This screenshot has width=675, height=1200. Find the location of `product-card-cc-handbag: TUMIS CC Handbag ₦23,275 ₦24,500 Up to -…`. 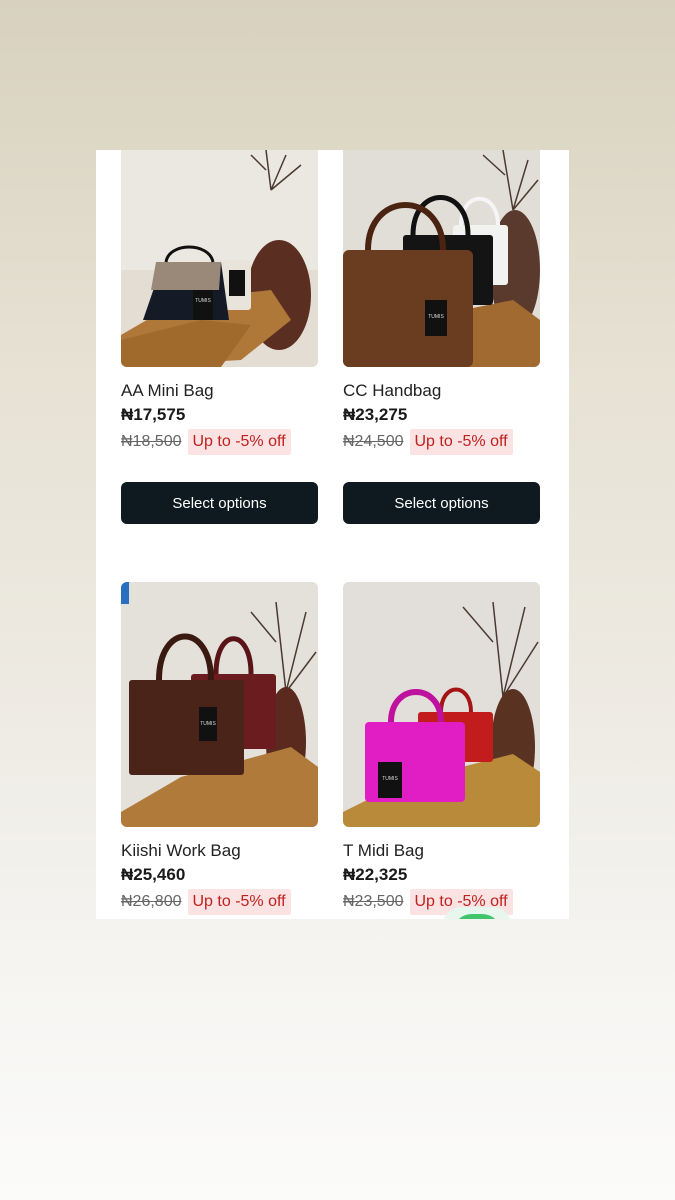

product-card-cc-handbag: TUMIS CC Handbag ₦23,275 ₦24,500 Up to -… is located at coordinates (441, 337).